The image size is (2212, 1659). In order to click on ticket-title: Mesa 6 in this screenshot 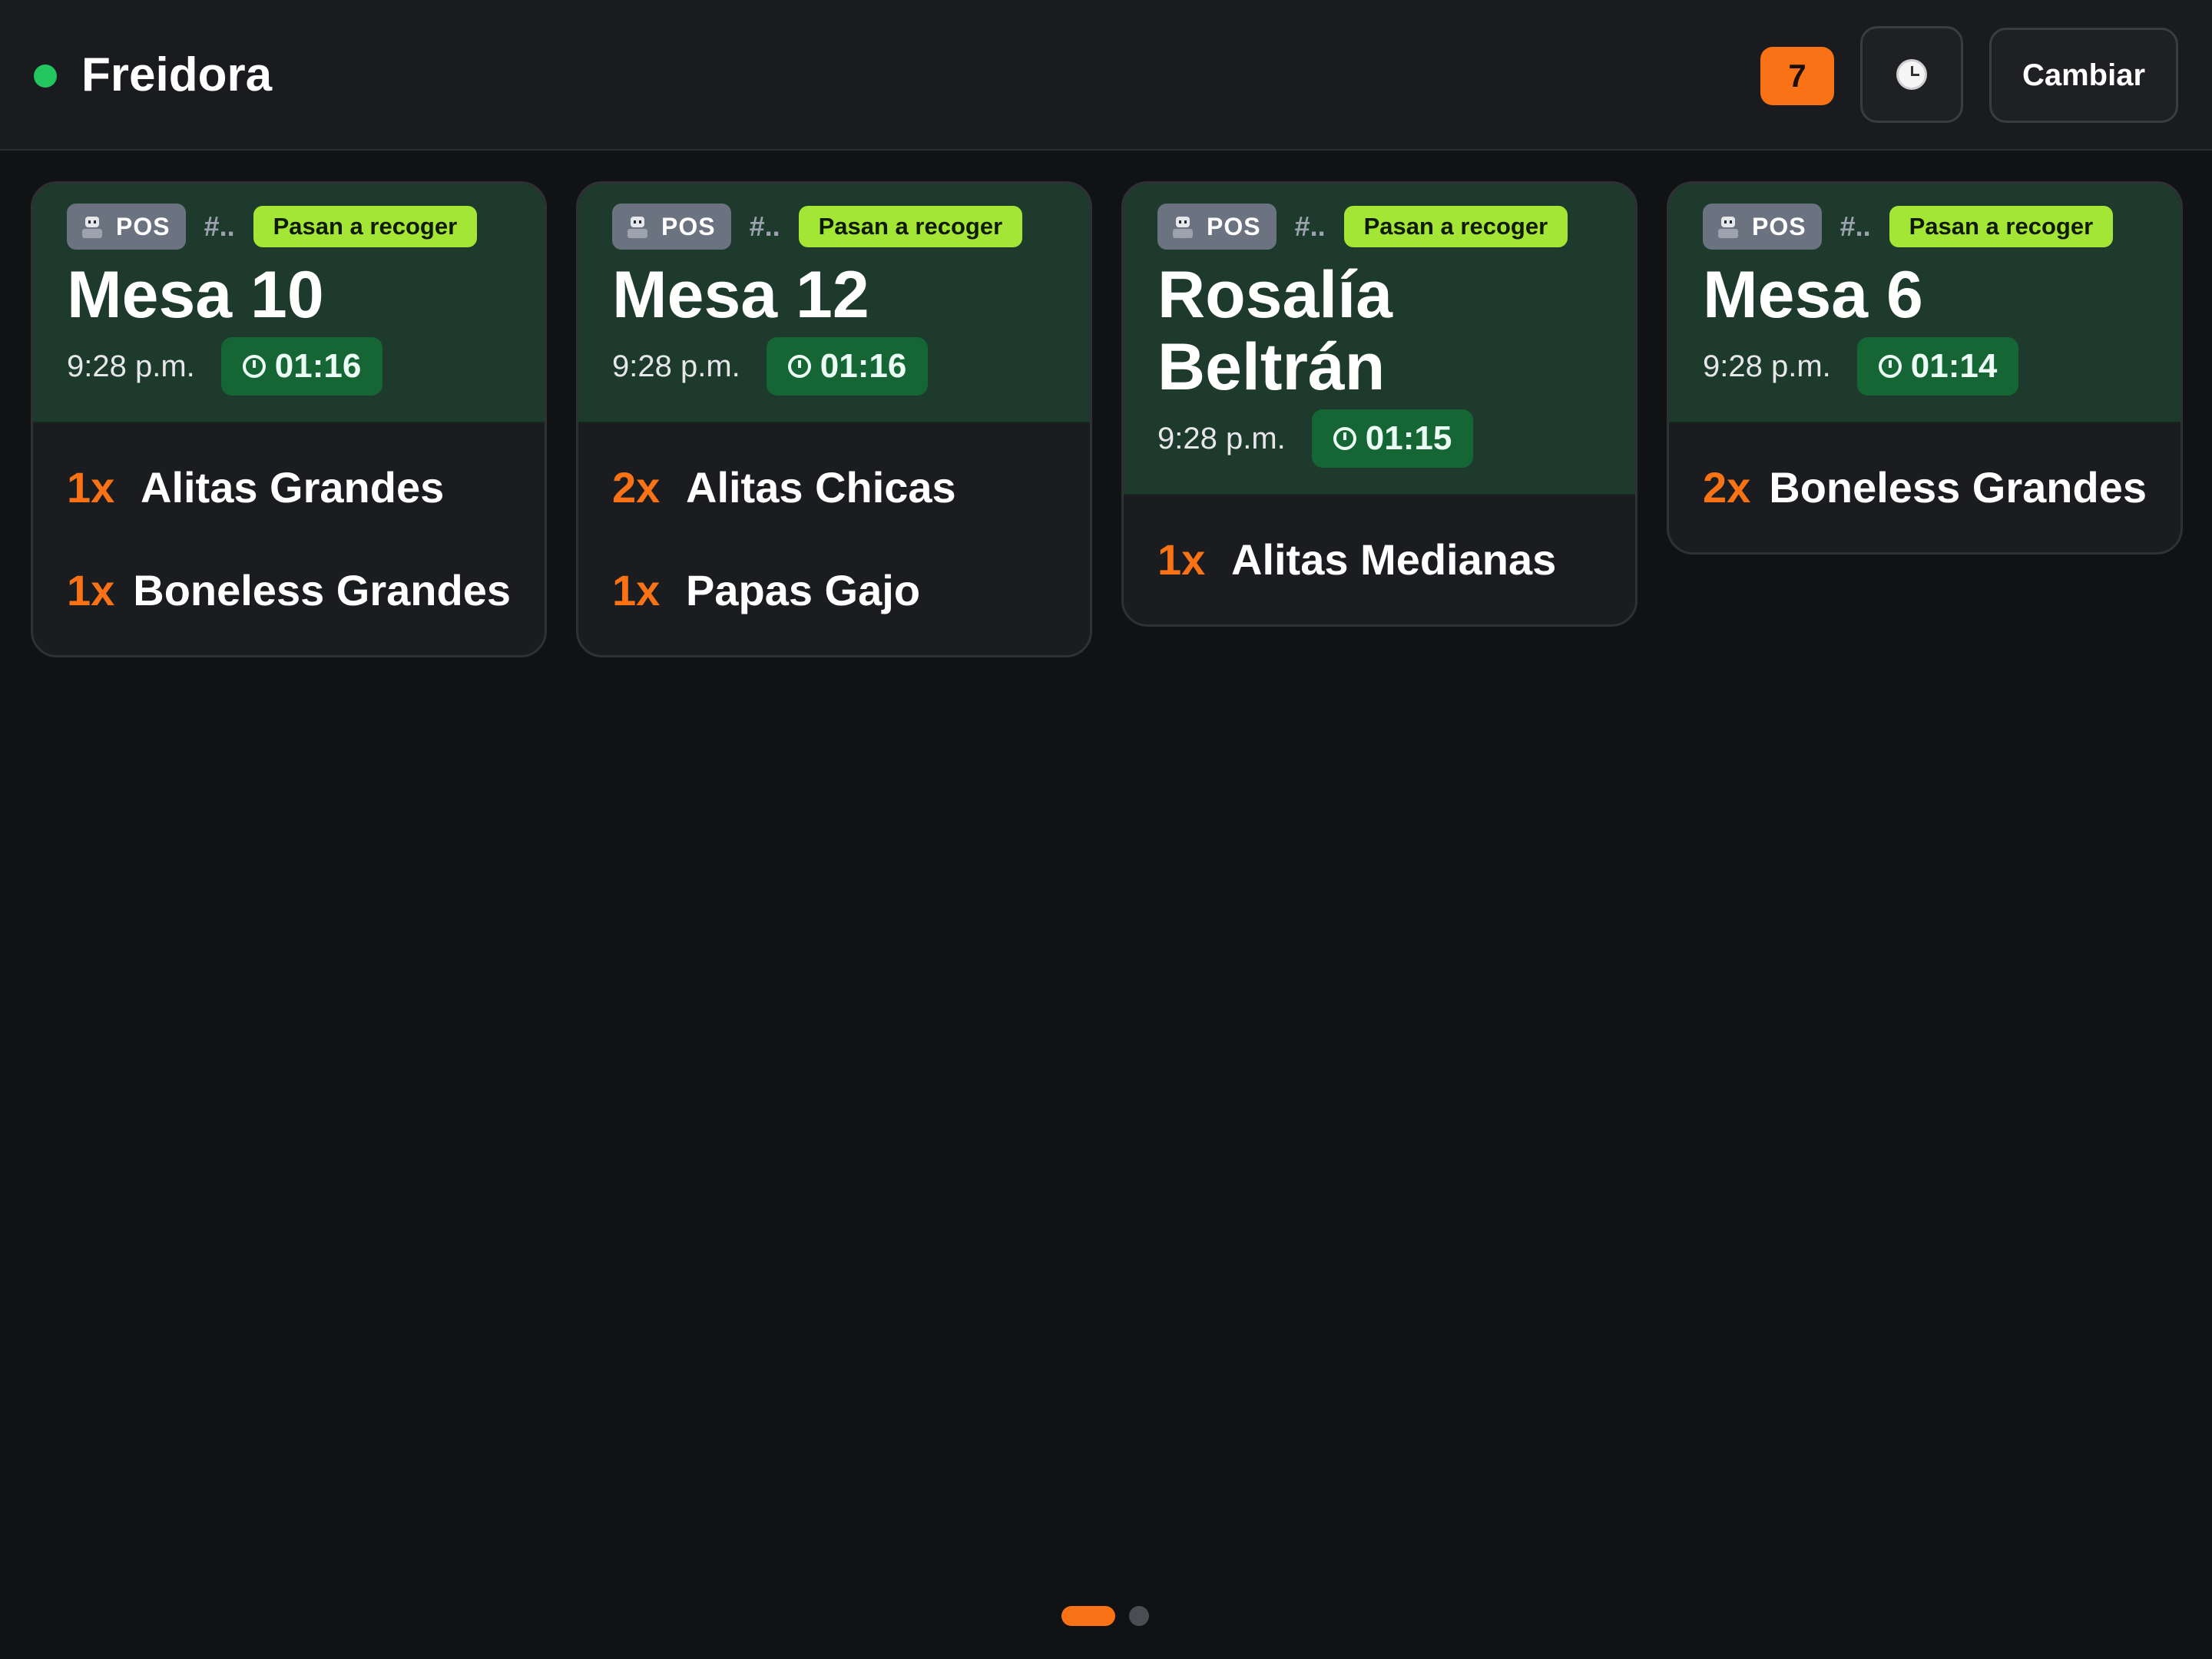, I will do `click(1813, 295)`.